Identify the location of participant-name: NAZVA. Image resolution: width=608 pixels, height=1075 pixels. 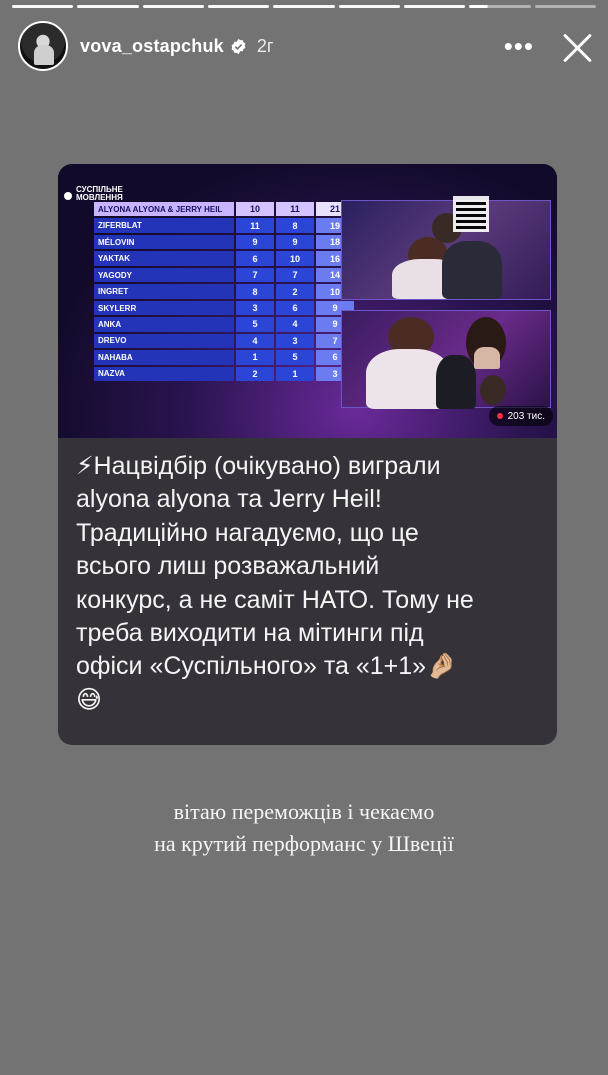
(164, 374).